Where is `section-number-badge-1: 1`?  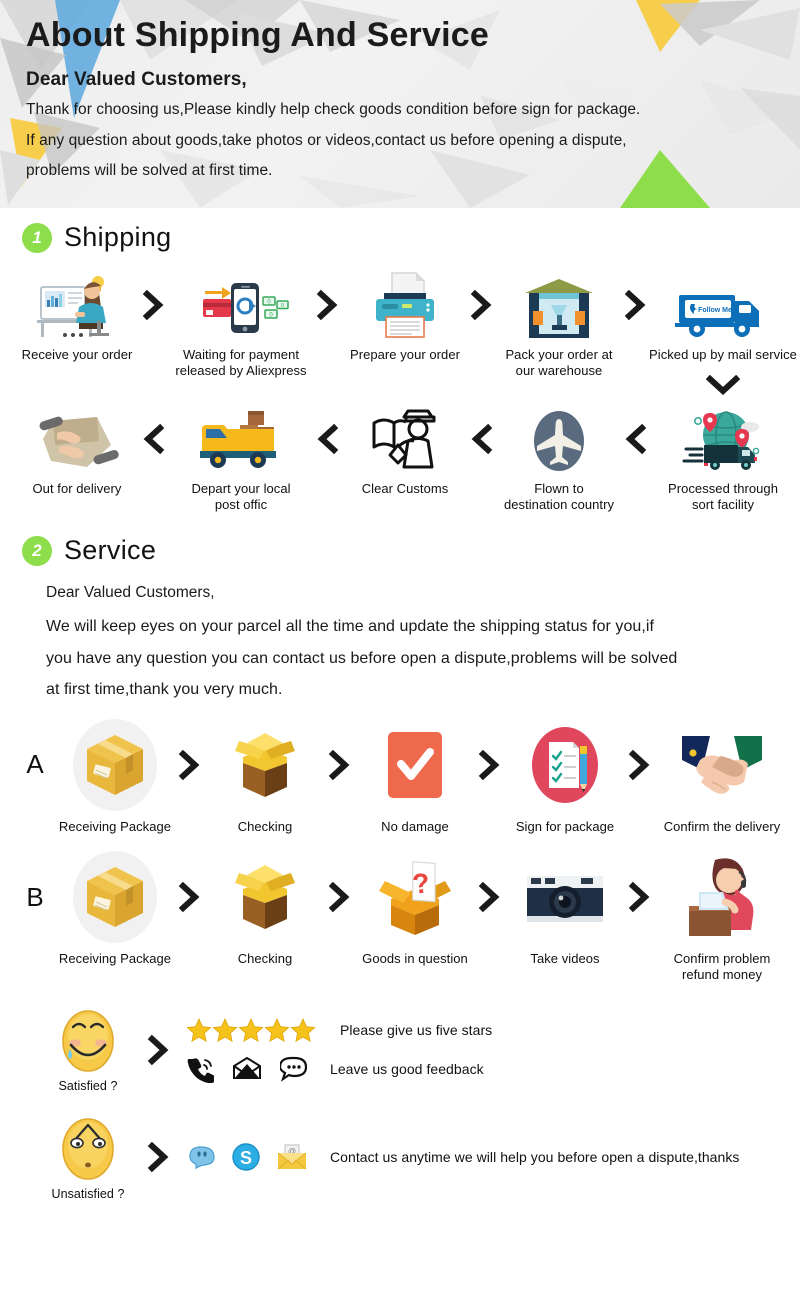
section-number-badge-1: 1 is located at coordinates (37, 237).